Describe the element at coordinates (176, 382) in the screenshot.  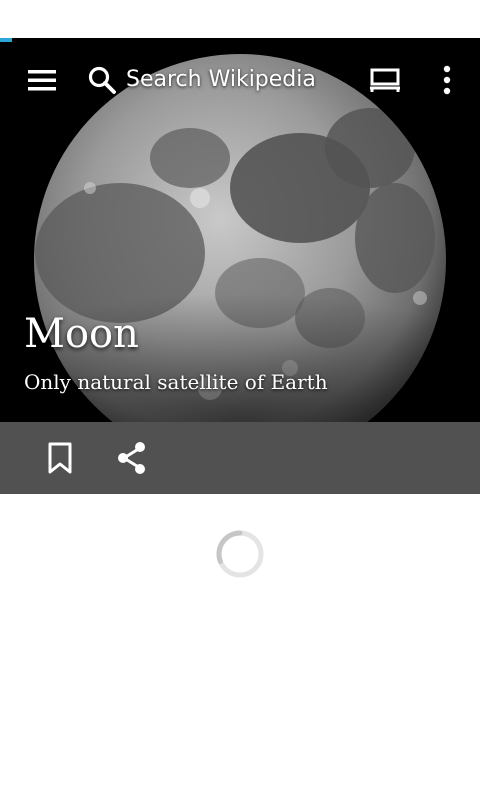
I see `article-description: Only natural satellite of Earth` at that location.